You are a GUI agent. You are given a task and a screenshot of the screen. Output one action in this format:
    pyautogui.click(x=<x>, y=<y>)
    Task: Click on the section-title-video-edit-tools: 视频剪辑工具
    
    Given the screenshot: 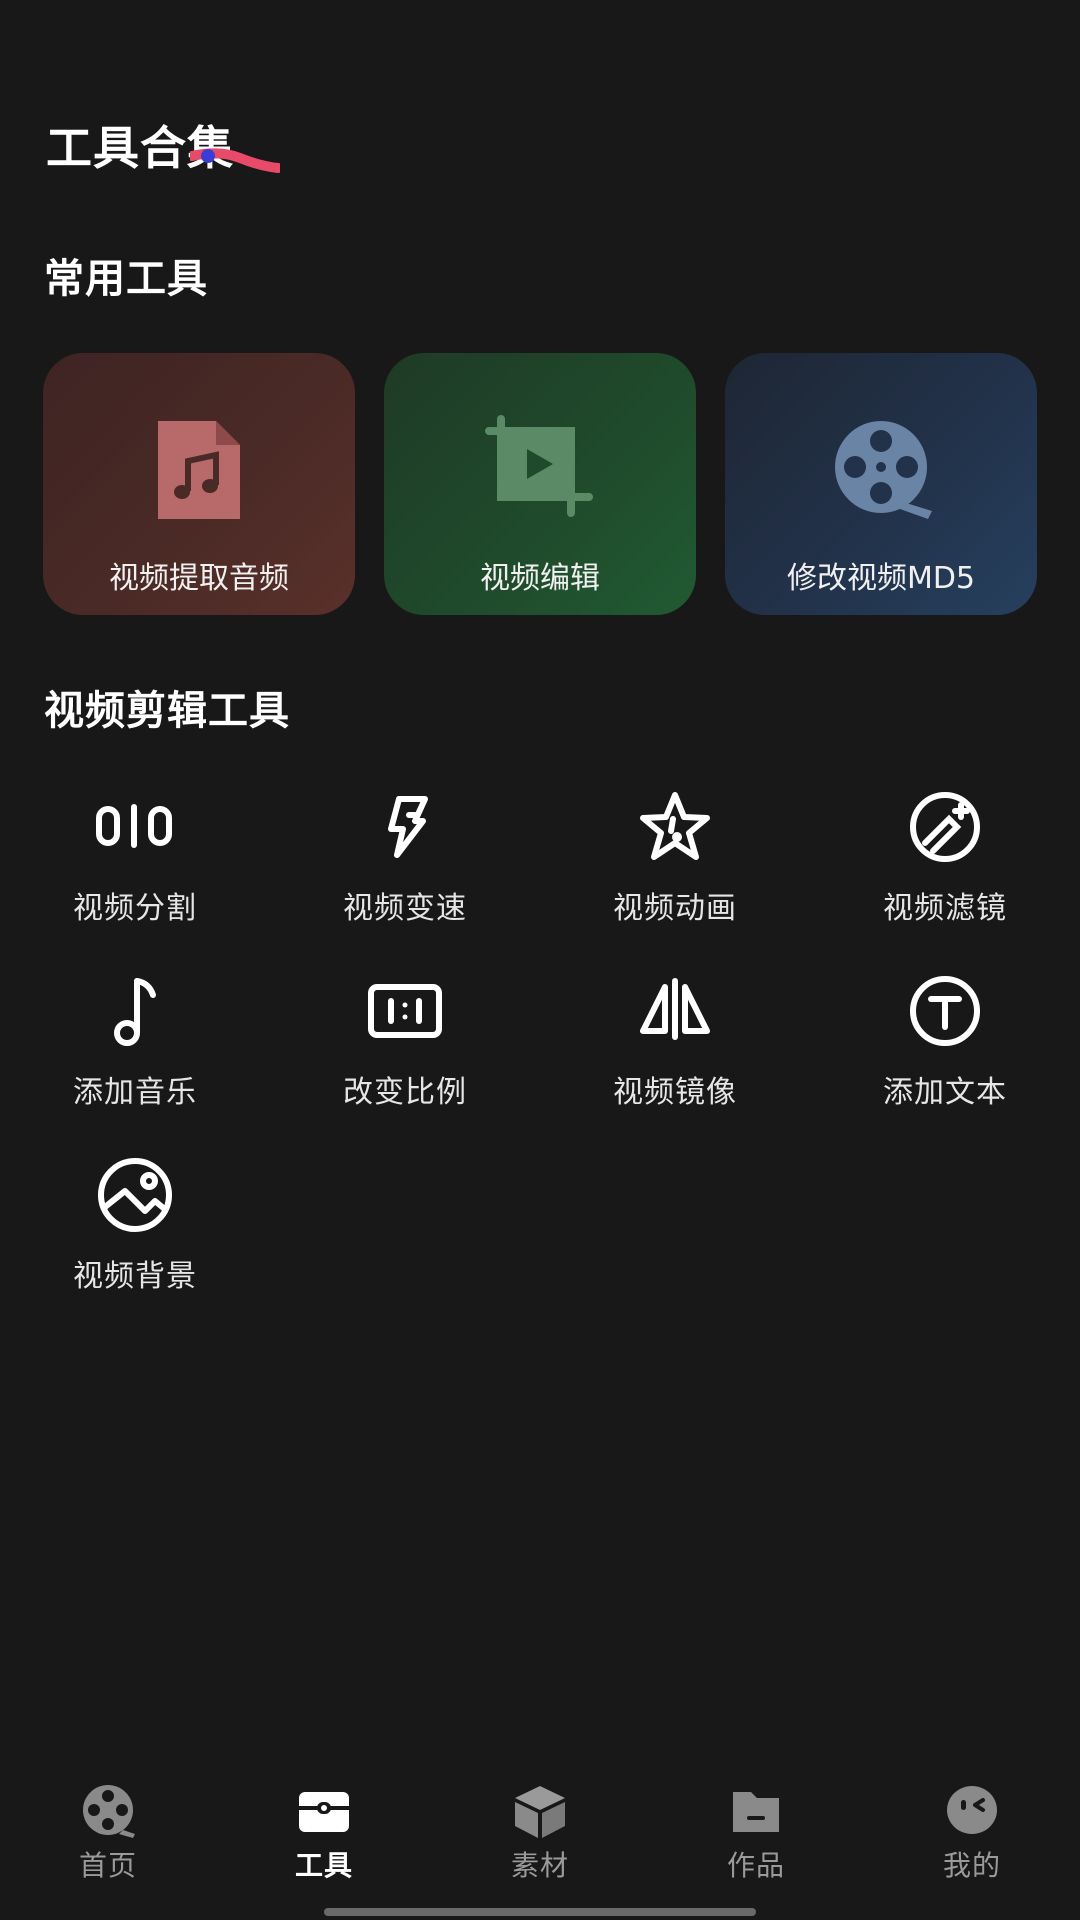 What is the action you would take?
    pyautogui.click(x=167, y=711)
    